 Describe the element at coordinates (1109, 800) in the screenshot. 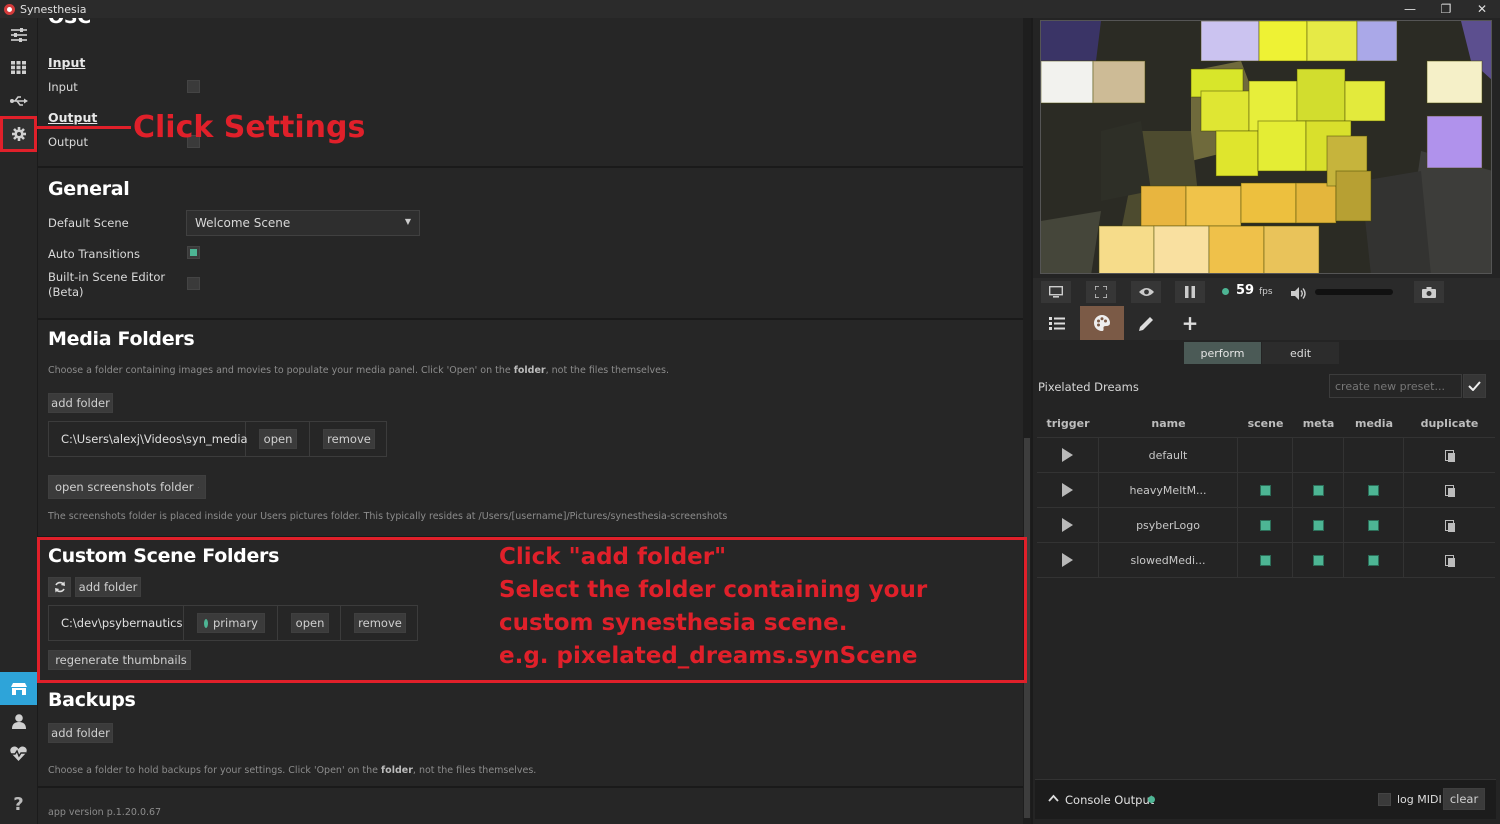

I see `console-output-label: Console Output` at that location.